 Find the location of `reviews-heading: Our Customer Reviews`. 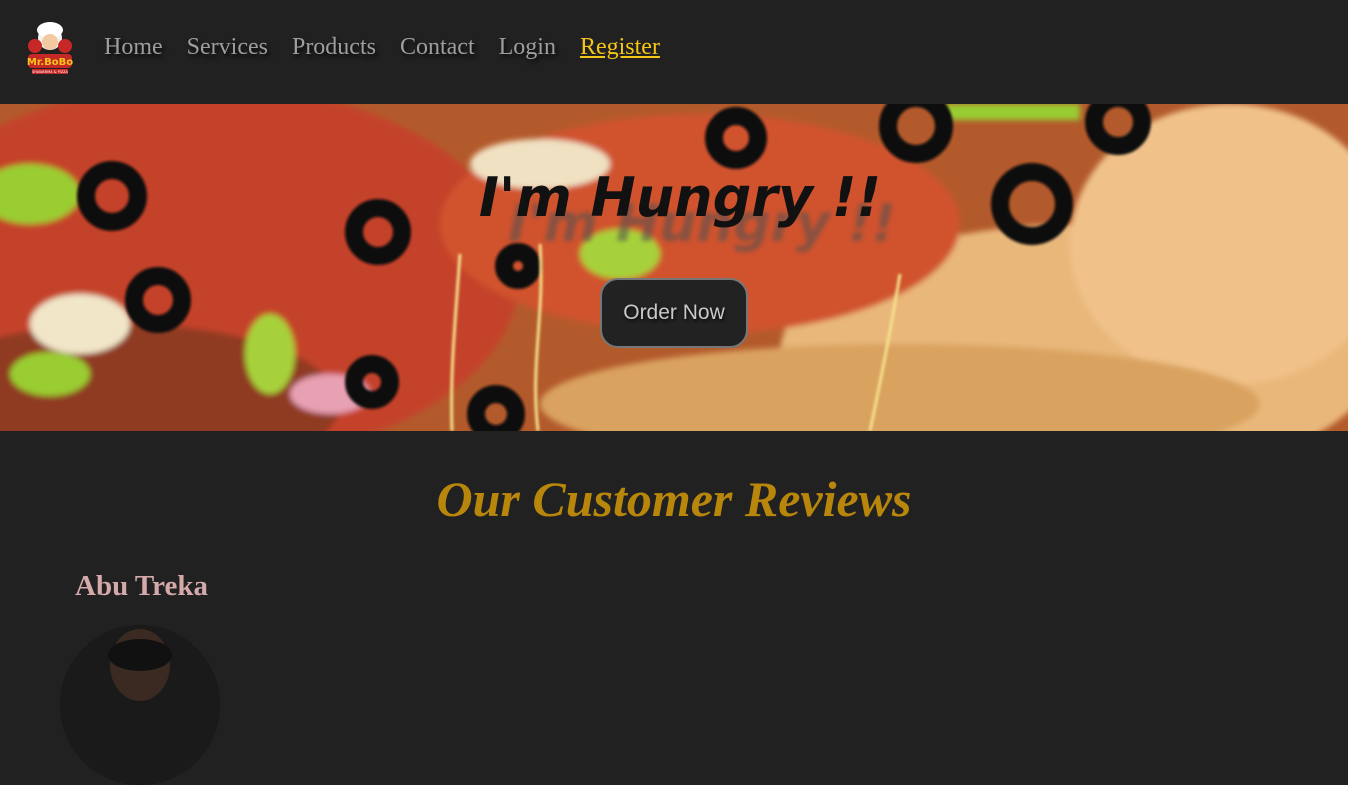

reviews-heading: Our Customer Reviews is located at coordinates (674, 499).